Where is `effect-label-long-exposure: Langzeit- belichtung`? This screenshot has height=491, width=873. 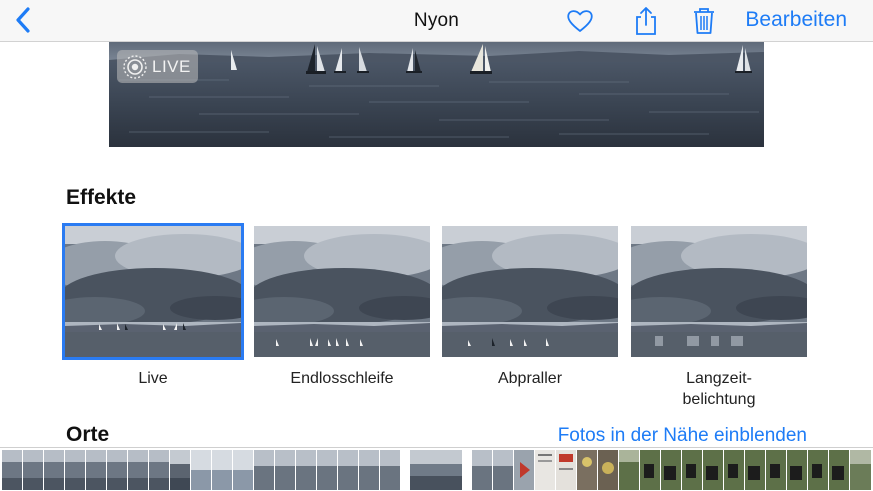
effect-label-long-exposure: Langzeit- belichtung is located at coordinates (719, 389).